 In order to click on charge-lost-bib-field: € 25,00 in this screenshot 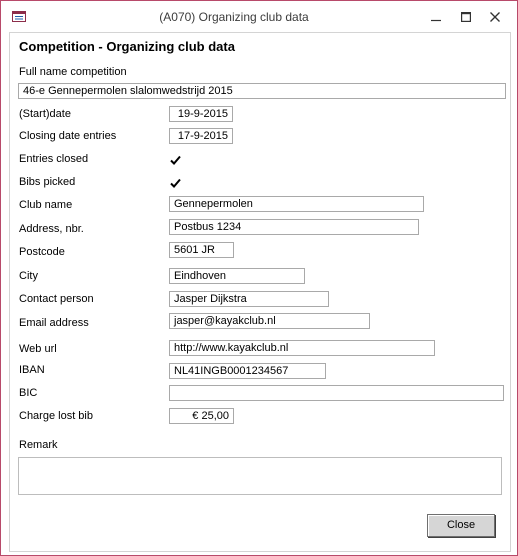, I will do `click(201, 416)`.